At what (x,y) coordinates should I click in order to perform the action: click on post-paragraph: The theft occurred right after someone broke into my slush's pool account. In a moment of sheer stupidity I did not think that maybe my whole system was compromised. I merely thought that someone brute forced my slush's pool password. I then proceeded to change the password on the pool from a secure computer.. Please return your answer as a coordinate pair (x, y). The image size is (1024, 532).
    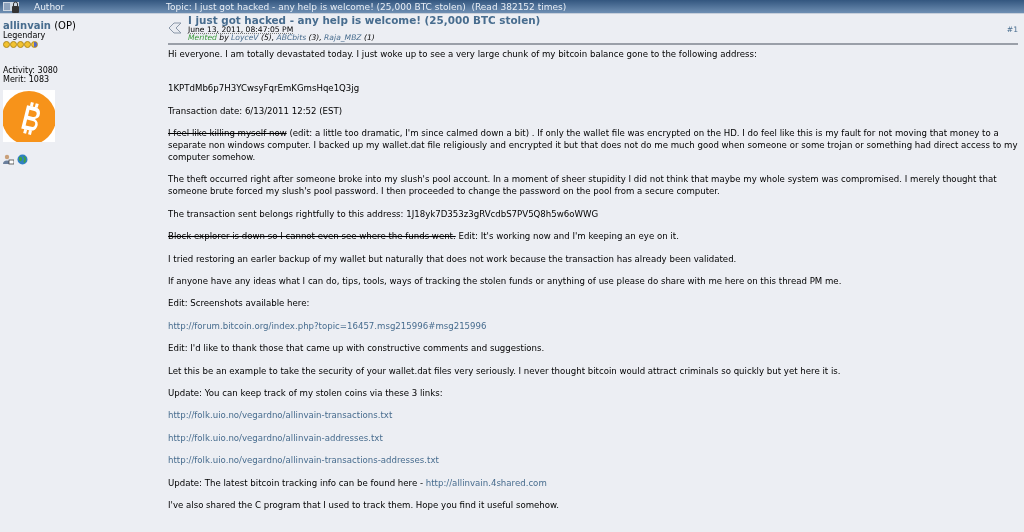
    Looking at the image, I should click on (583, 185).